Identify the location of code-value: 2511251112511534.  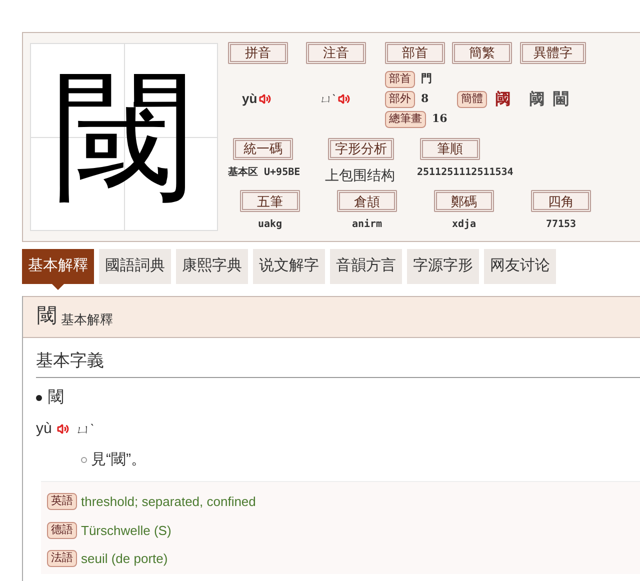
(465, 173).